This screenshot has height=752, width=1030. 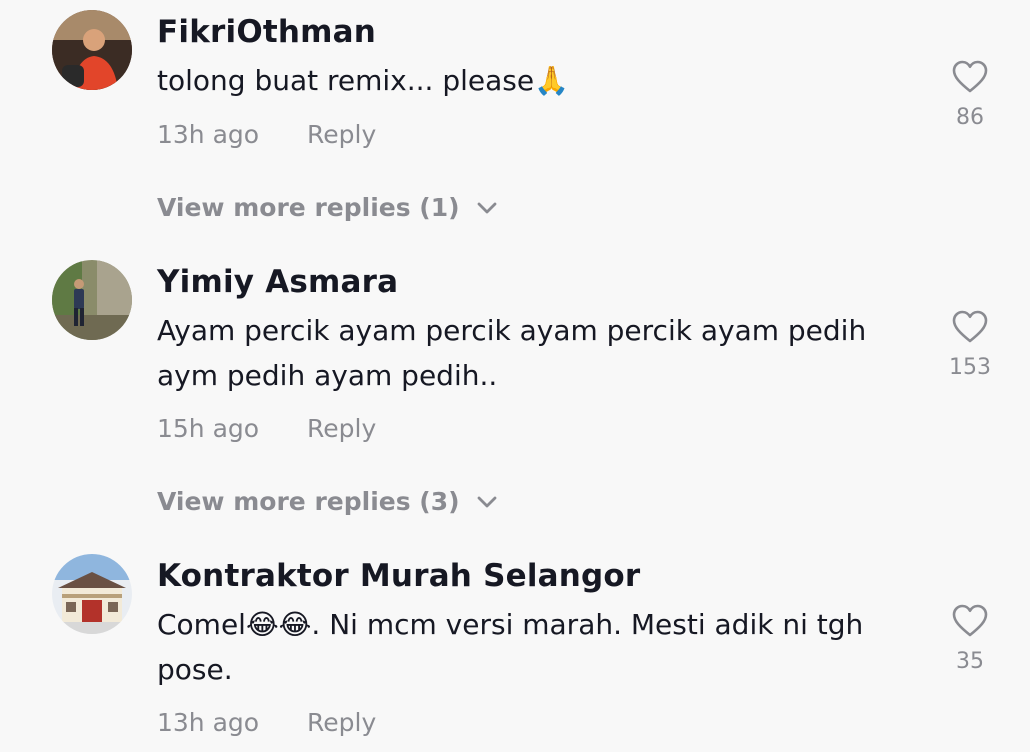 I want to click on like-count: 153, so click(x=970, y=367).